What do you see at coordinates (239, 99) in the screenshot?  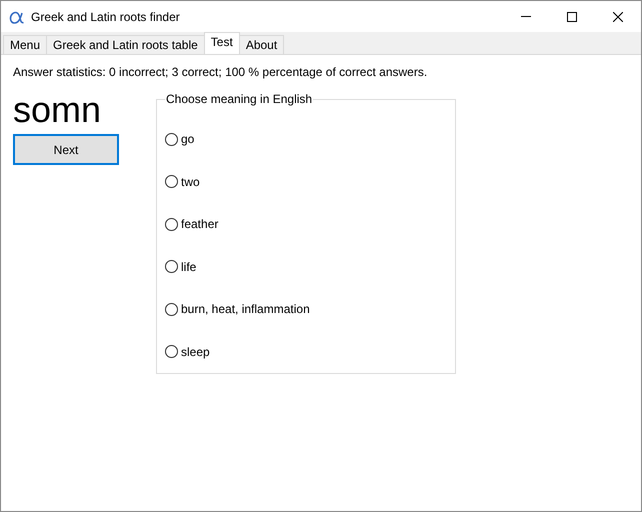 I see `group-legend: Choose meaning in English` at bounding box center [239, 99].